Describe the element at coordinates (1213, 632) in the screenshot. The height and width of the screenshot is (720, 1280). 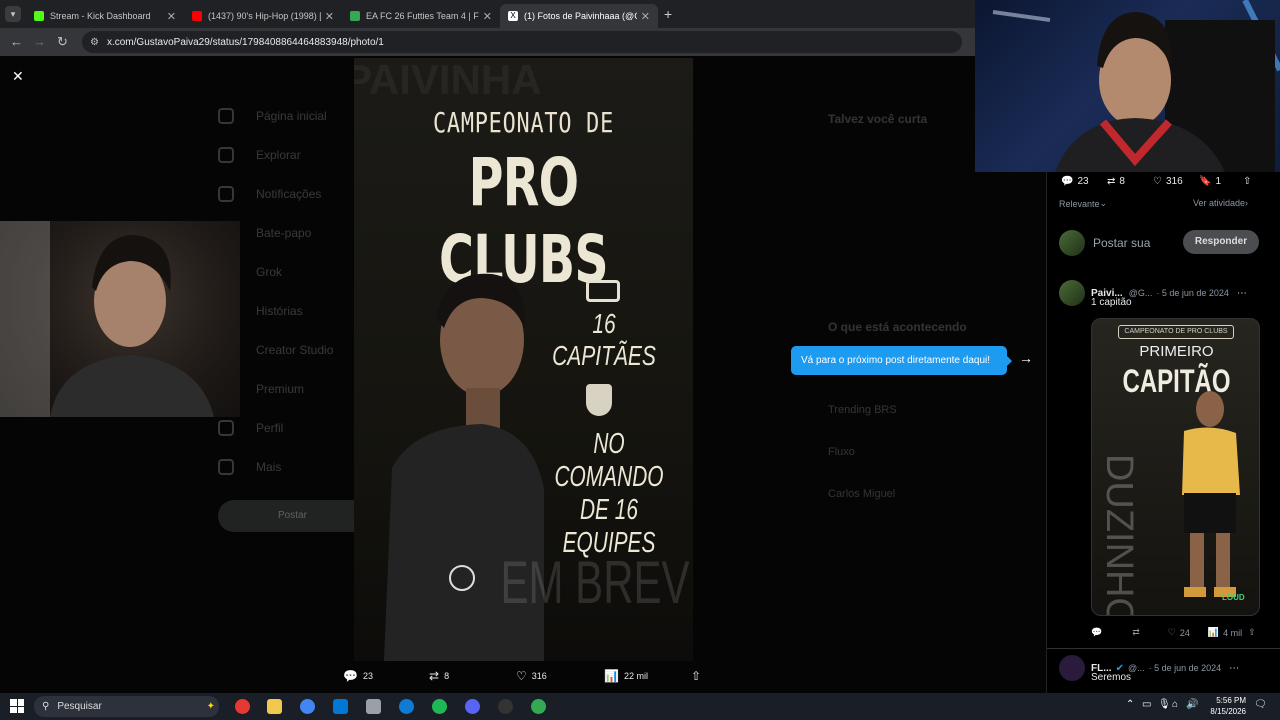
I see `analytics-icon: 📊` at that location.